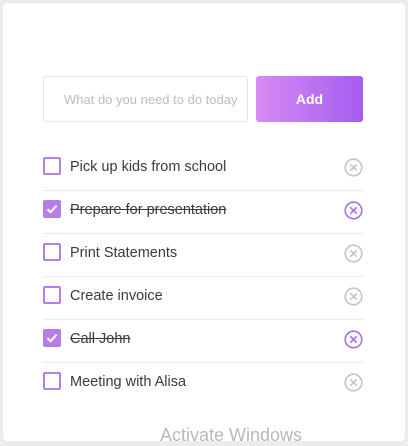 The width and height of the screenshot is (408, 446). What do you see at coordinates (203, 384) in the screenshot?
I see `todo-item: Meeting with Alisa` at bounding box center [203, 384].